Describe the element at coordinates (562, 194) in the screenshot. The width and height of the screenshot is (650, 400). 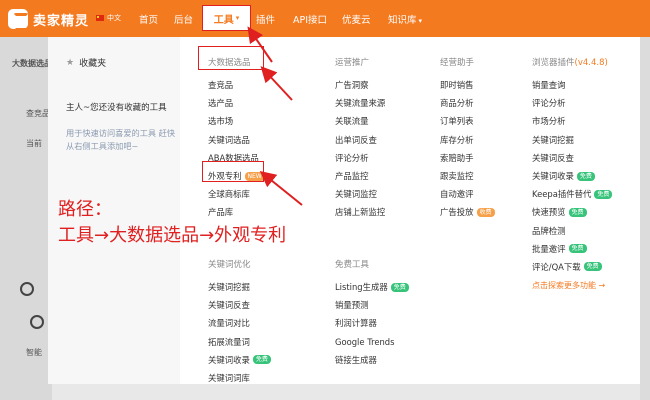
I see `menu-item-label: Keepa插件替代` at that location.